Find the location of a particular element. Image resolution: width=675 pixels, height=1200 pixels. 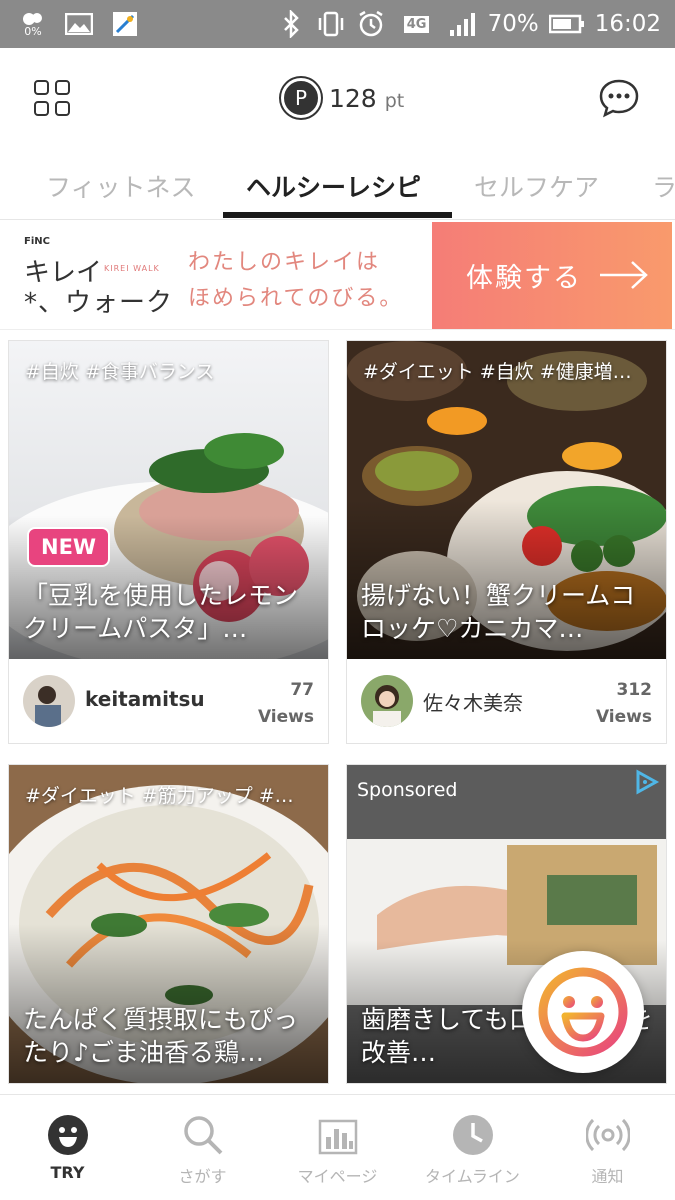

grid-icon is located at coordinates (41, 87).